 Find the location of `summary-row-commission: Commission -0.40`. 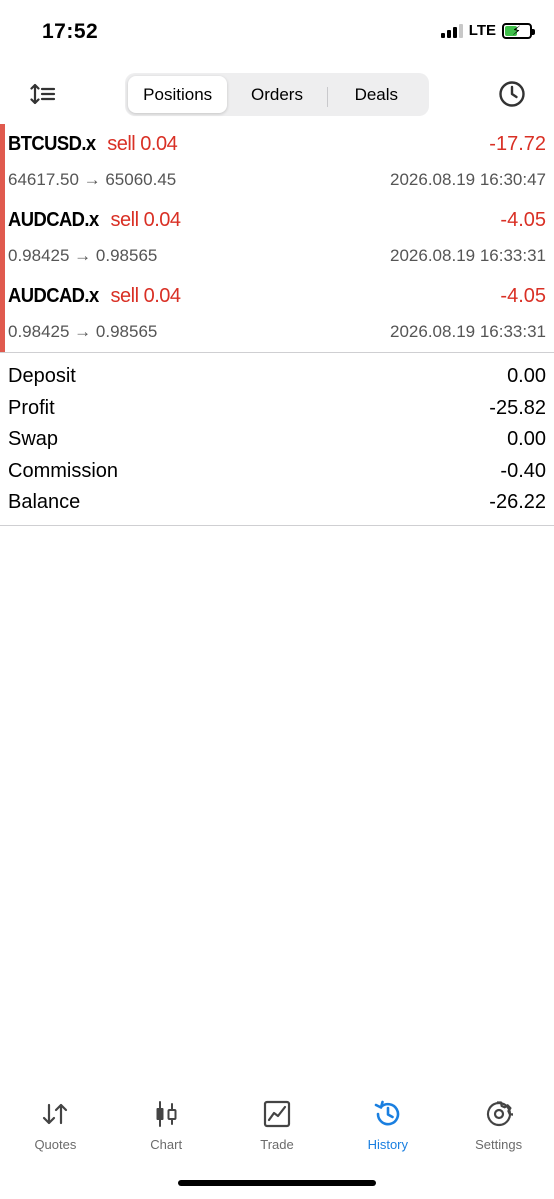

summary-row-commission: Commission -0.40 is located at coordinates (277, 472).